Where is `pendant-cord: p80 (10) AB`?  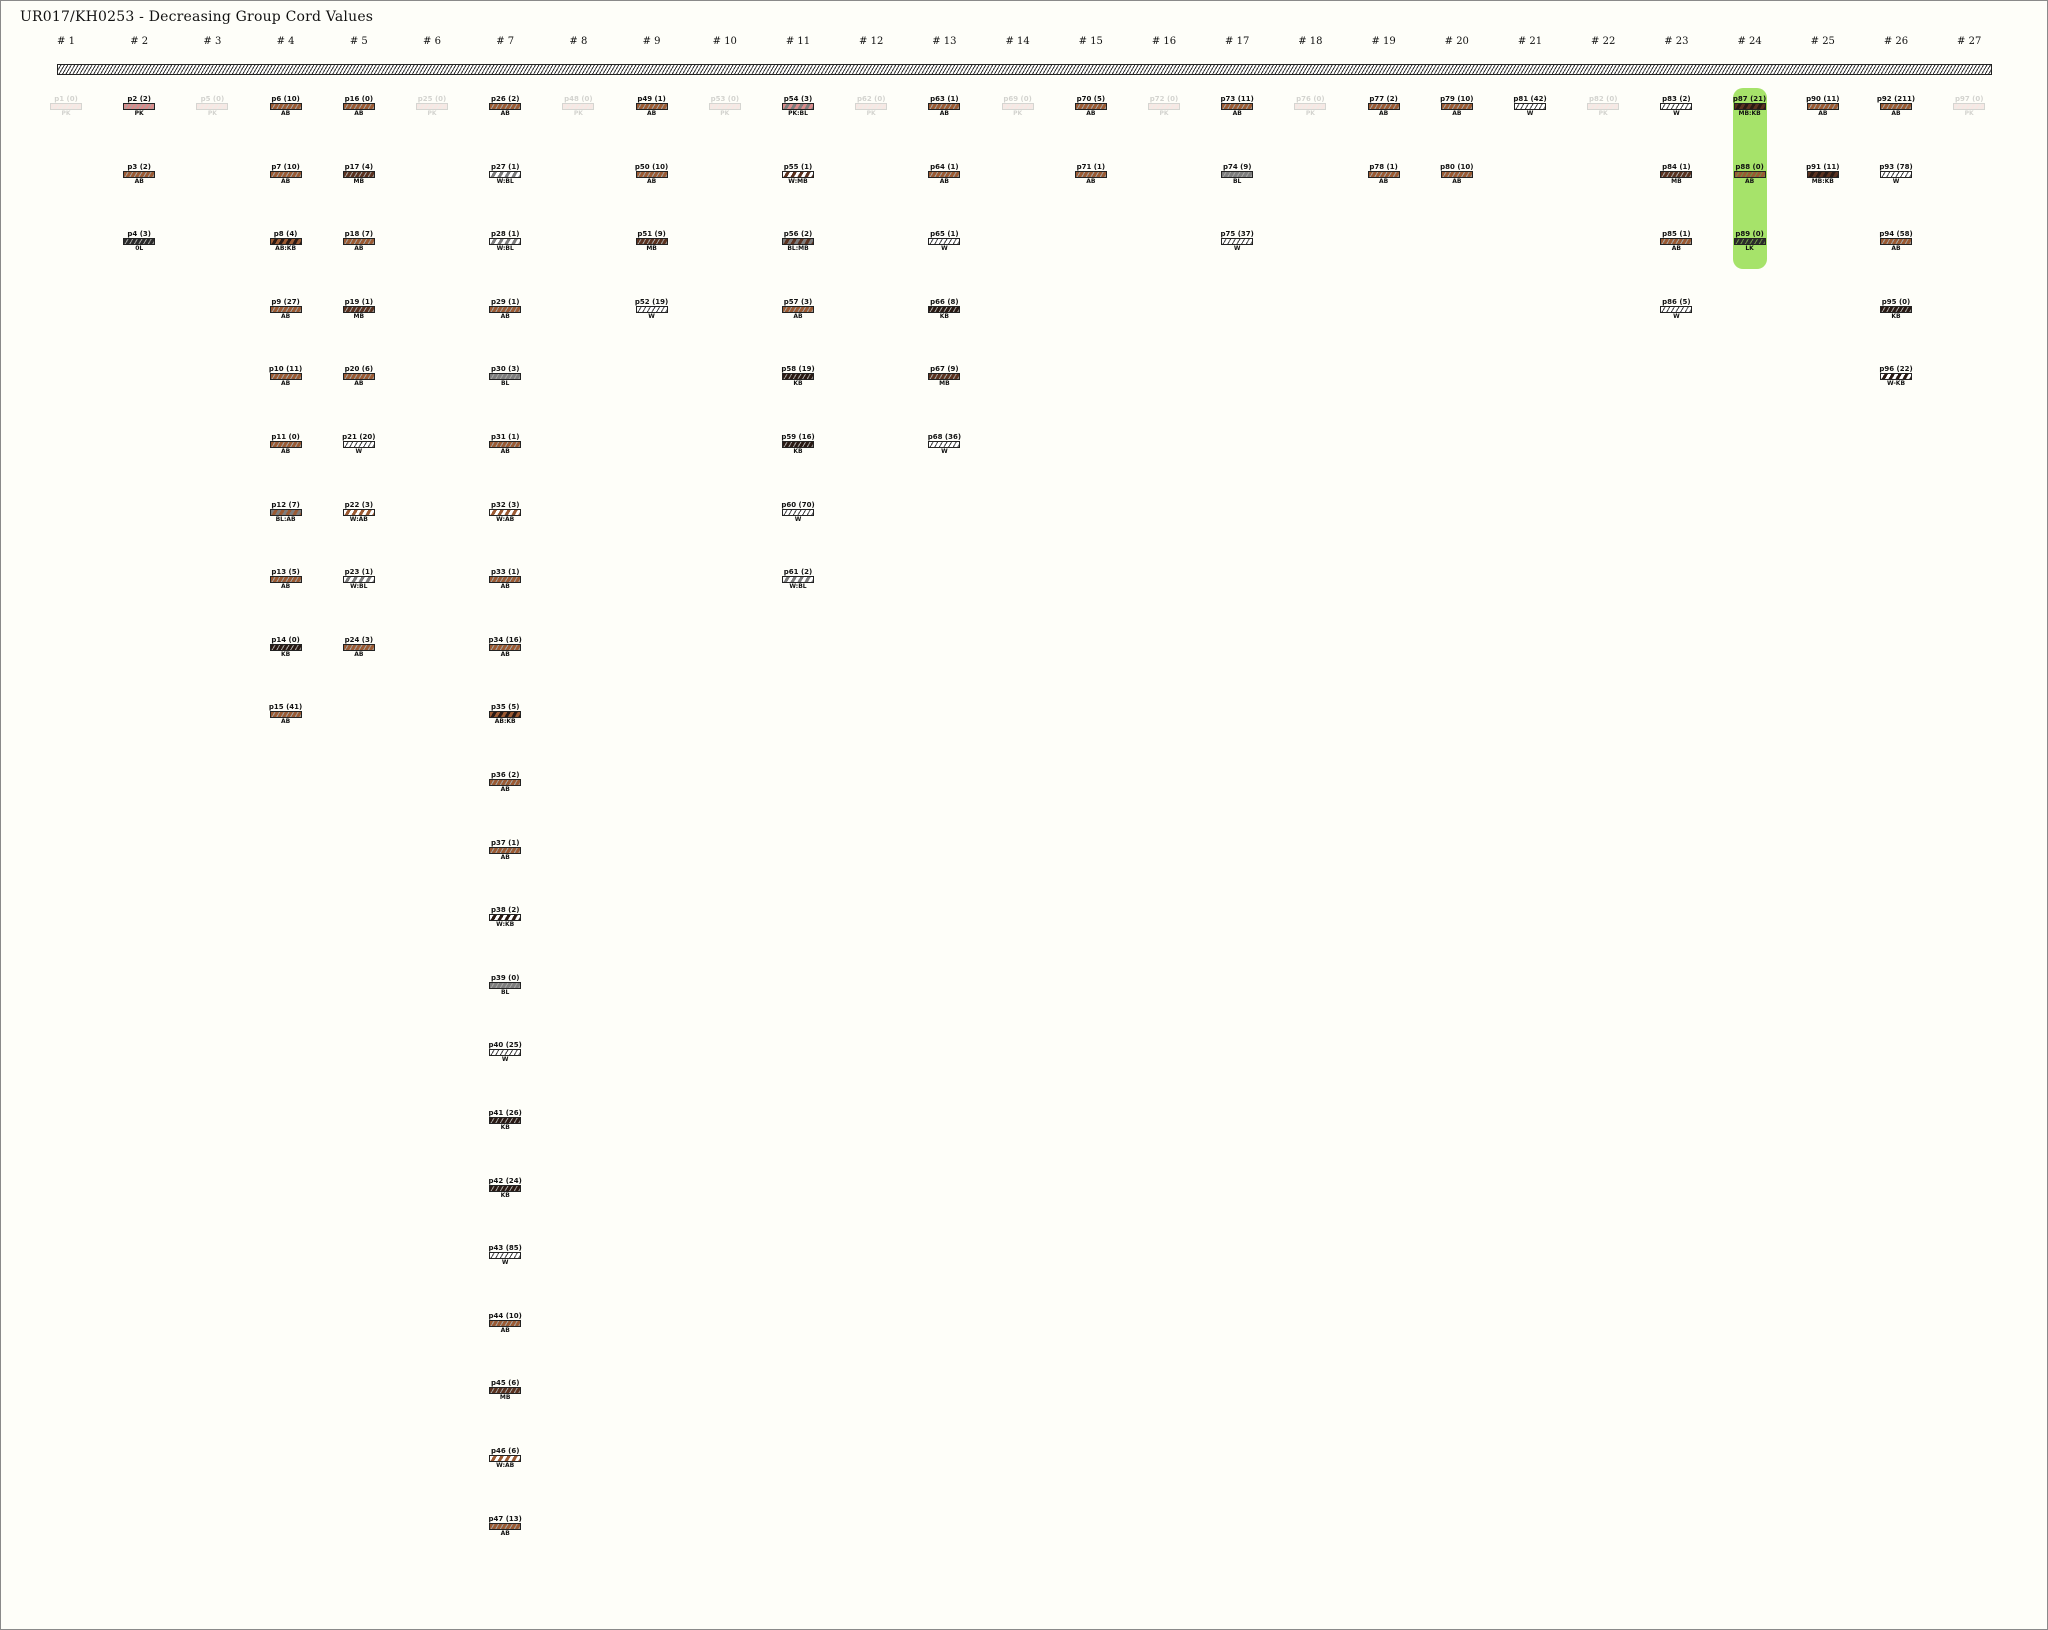
pendant-cord: p80 (10) AB is located at coordinates (1457, 174).